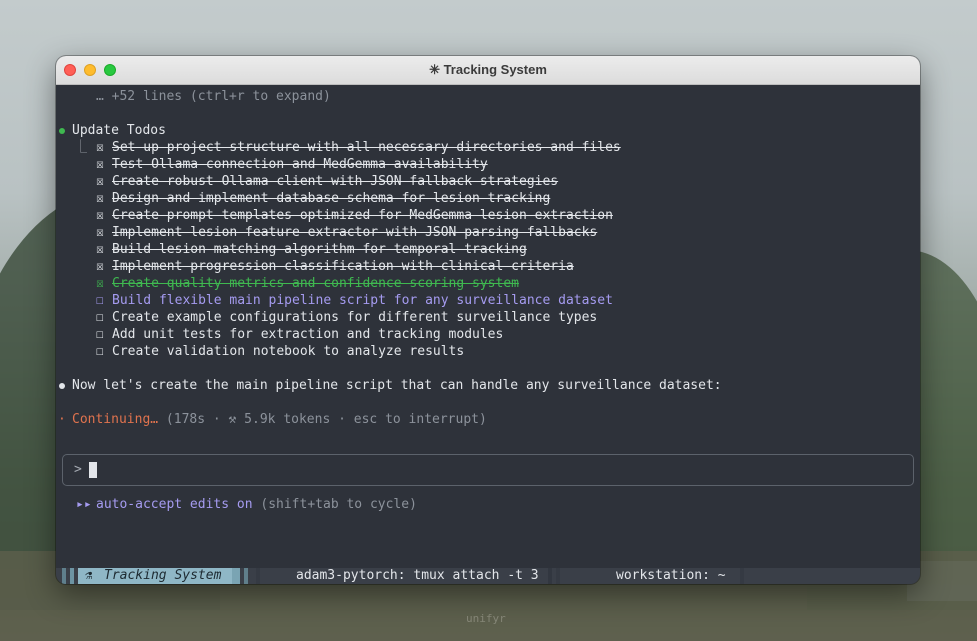  Describe the element at coordinates (334, 504) in the screenshot. I see `mode-hint: (shift+tab to cycle)` at that location.